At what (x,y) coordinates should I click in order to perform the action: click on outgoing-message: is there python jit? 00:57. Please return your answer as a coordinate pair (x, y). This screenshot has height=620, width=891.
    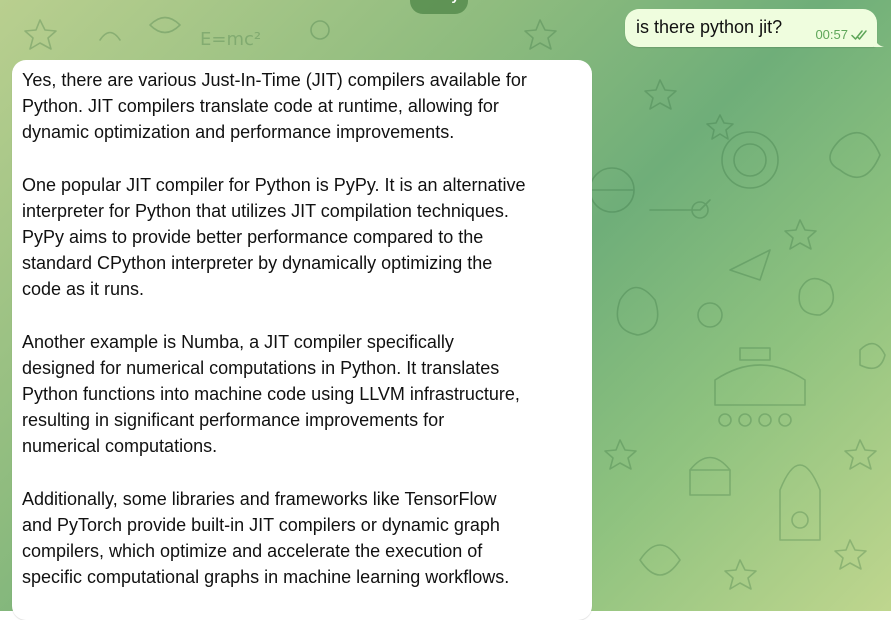
    Looking at the image, I should click on (754, 28).